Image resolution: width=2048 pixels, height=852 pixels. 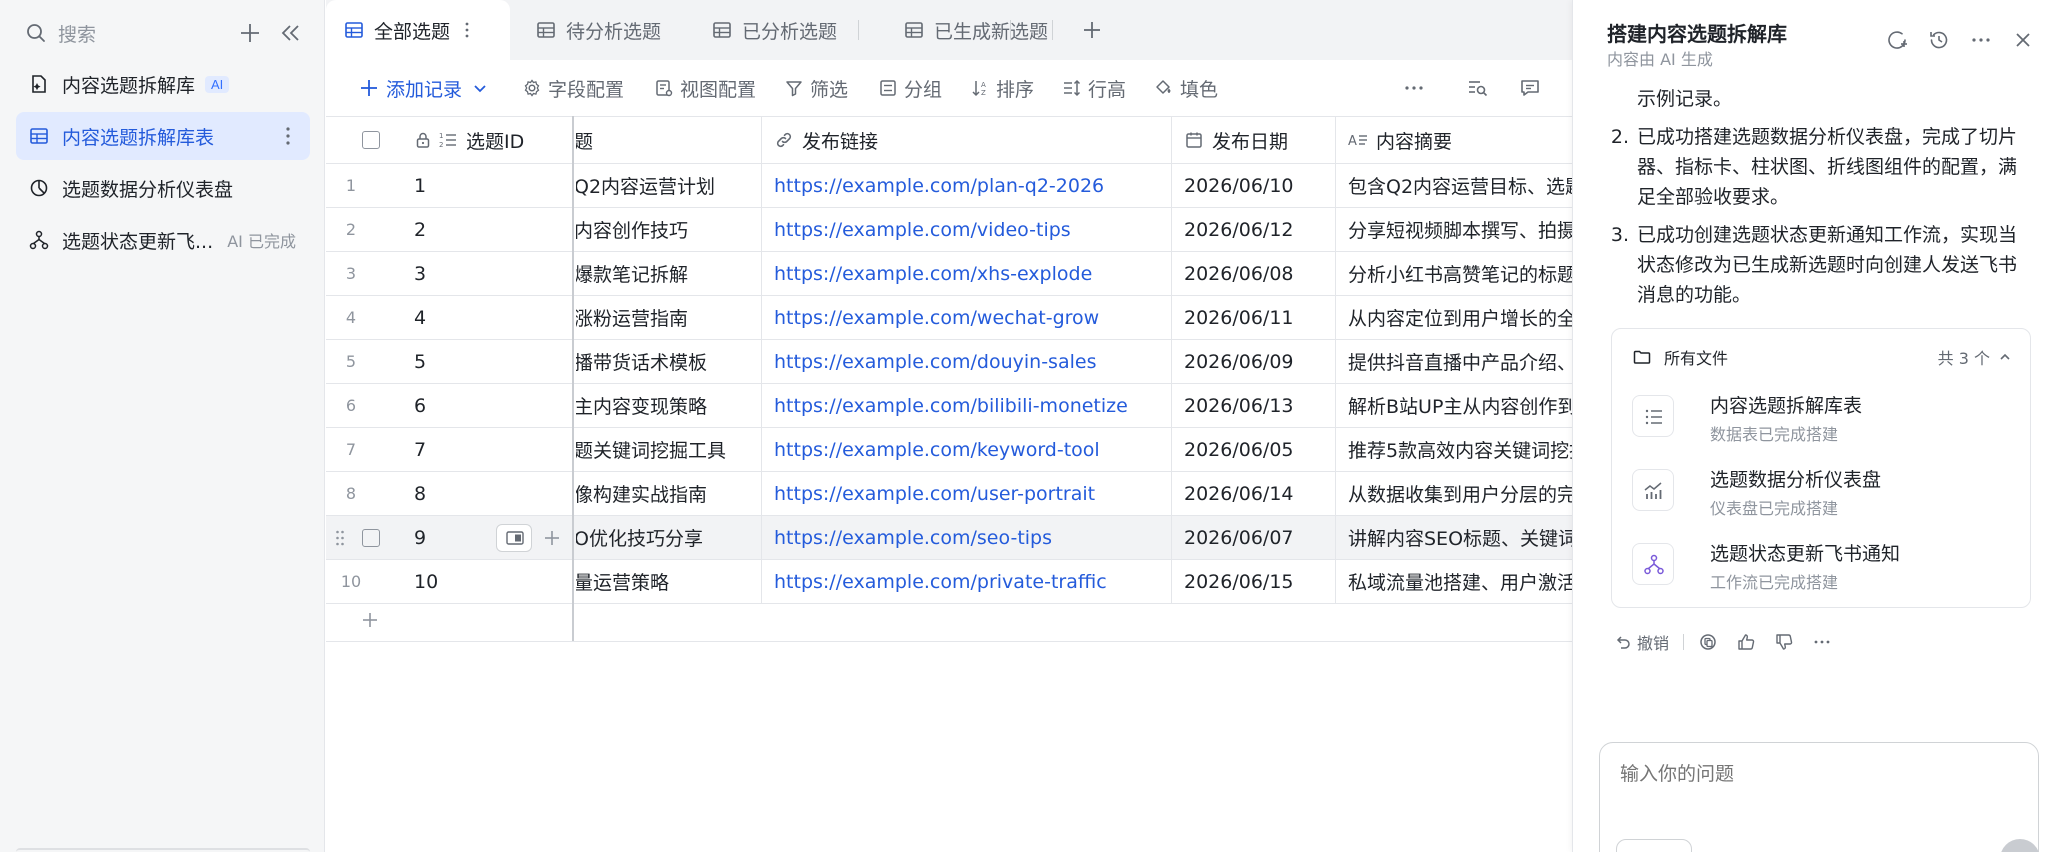 What do you see at coordinates (552, 538) in the screenshot?
I see `insert-row-icon` at bounding box center [552, 538].